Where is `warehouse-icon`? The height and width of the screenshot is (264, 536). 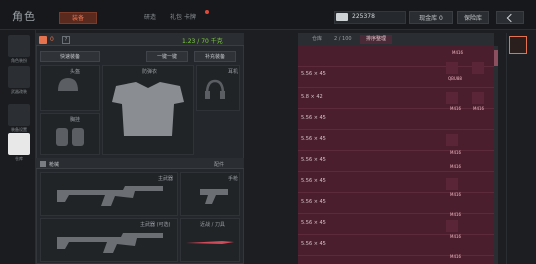 warehouse-icon is located at coordinates (19, 144).